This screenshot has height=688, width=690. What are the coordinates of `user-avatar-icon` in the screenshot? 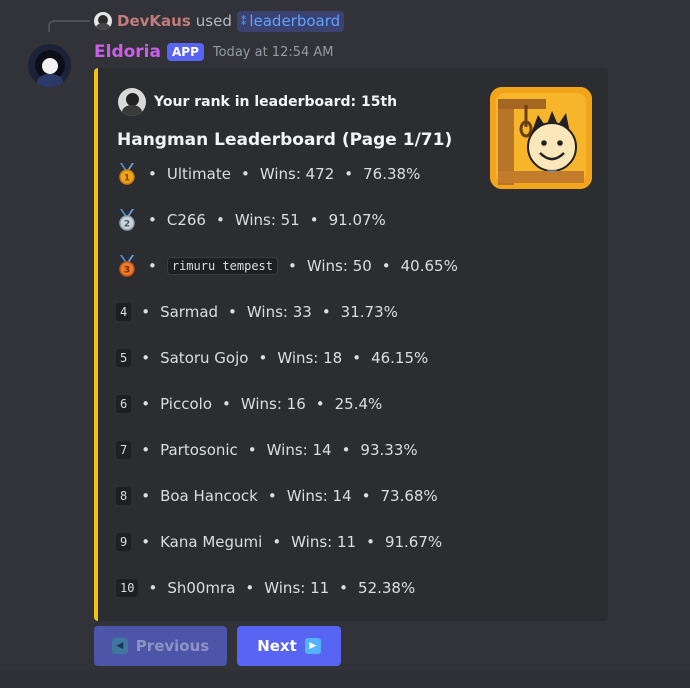 It's located at (103, 21).